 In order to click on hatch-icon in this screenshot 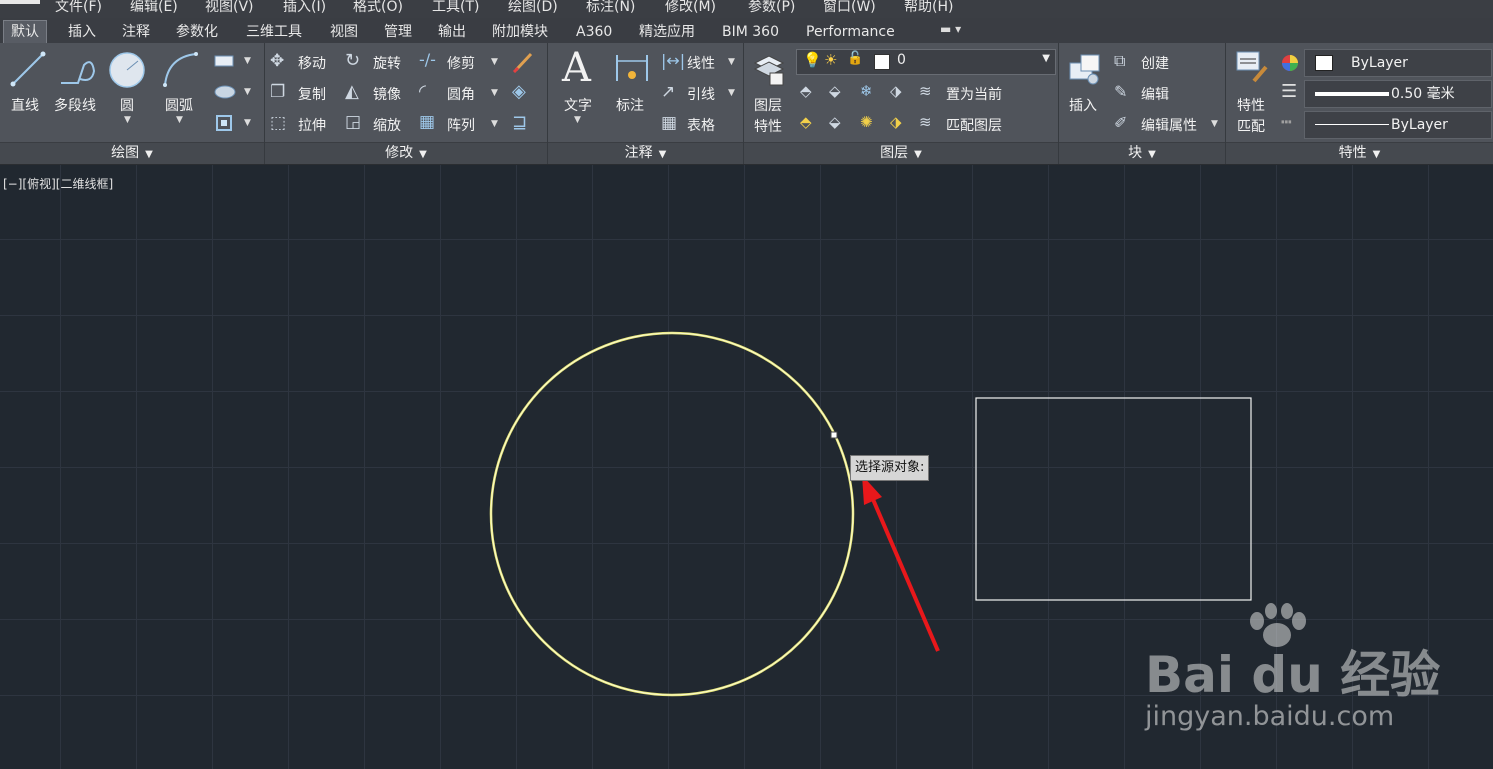, I will do `click(225, 92)`.